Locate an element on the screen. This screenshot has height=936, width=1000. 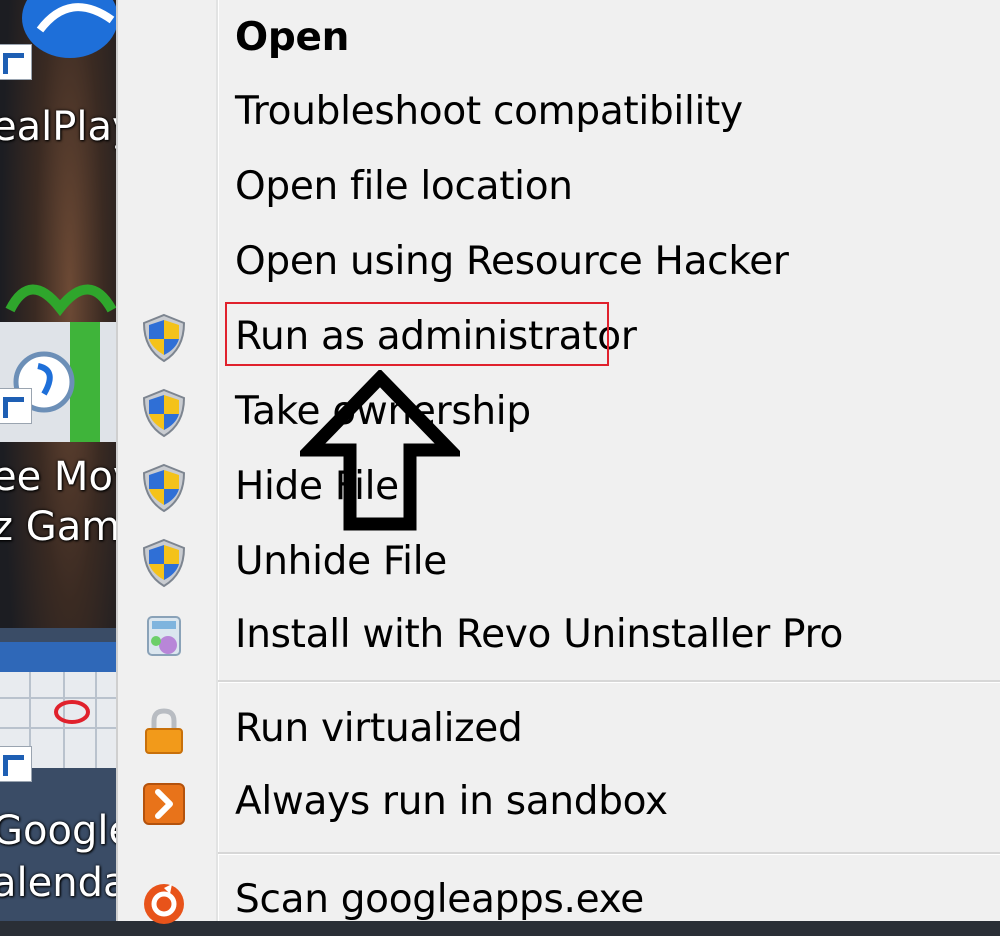
menu-item-run-as-administrator: Run as administrator is located at coordinates (559, 337).